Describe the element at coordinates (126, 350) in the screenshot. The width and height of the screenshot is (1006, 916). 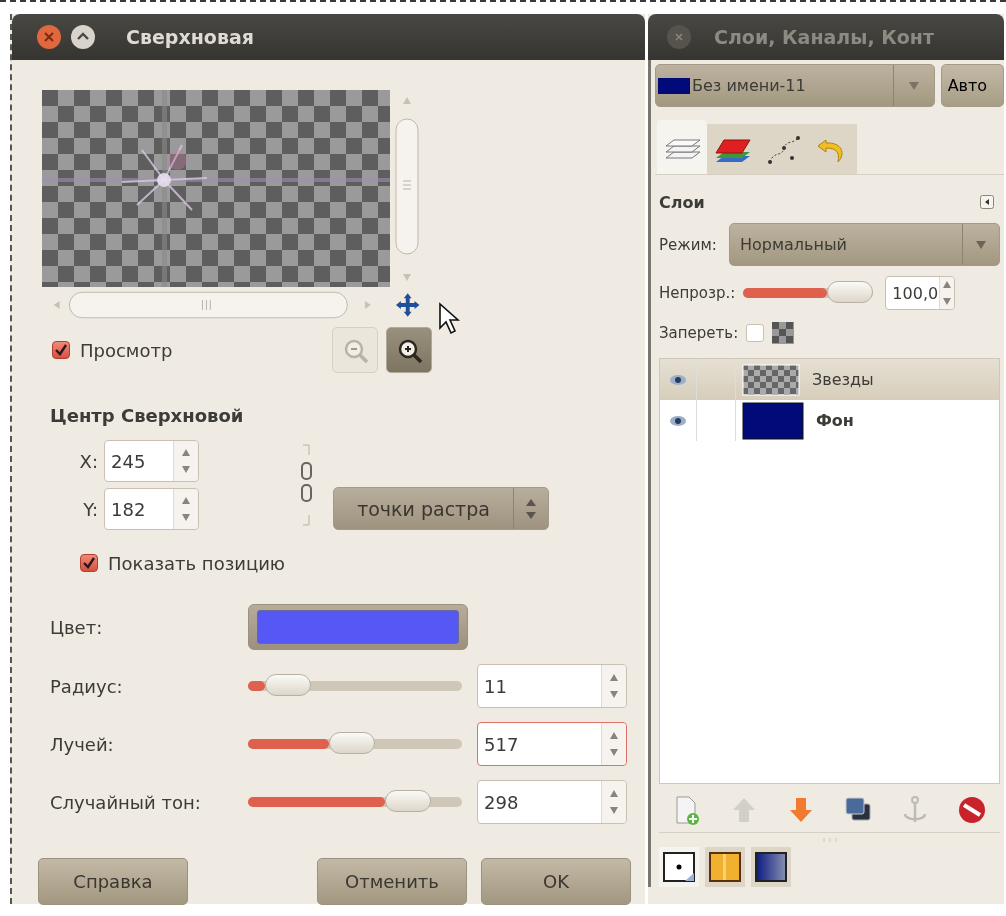
I see `checkbox-label: Просмотр` at that location.